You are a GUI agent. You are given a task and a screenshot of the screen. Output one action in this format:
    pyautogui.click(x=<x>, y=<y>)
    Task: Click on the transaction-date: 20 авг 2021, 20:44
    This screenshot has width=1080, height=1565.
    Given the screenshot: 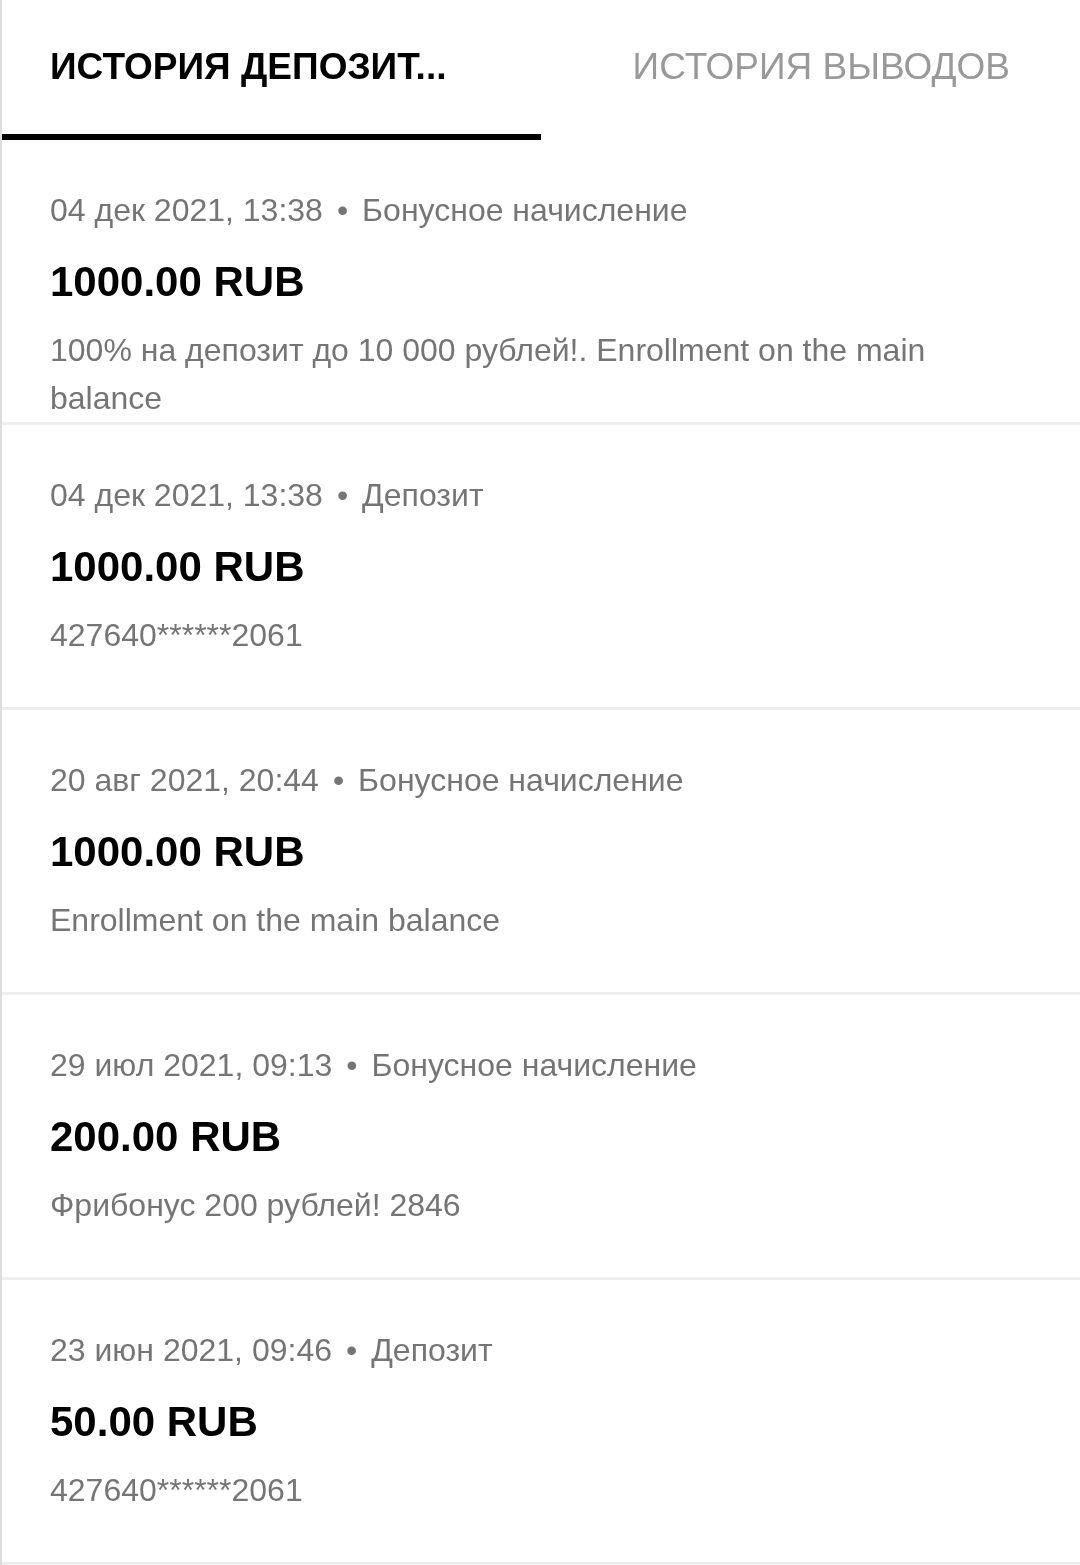 What is the action you would take?
    pyautogui.click(x=184, y=780)
    